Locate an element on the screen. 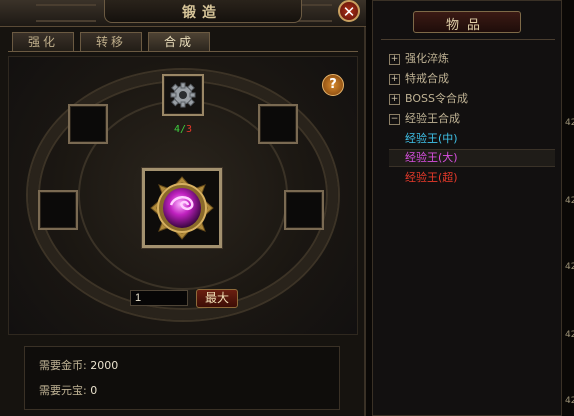  collapse-icon: − is located at coordinates (394, 119).